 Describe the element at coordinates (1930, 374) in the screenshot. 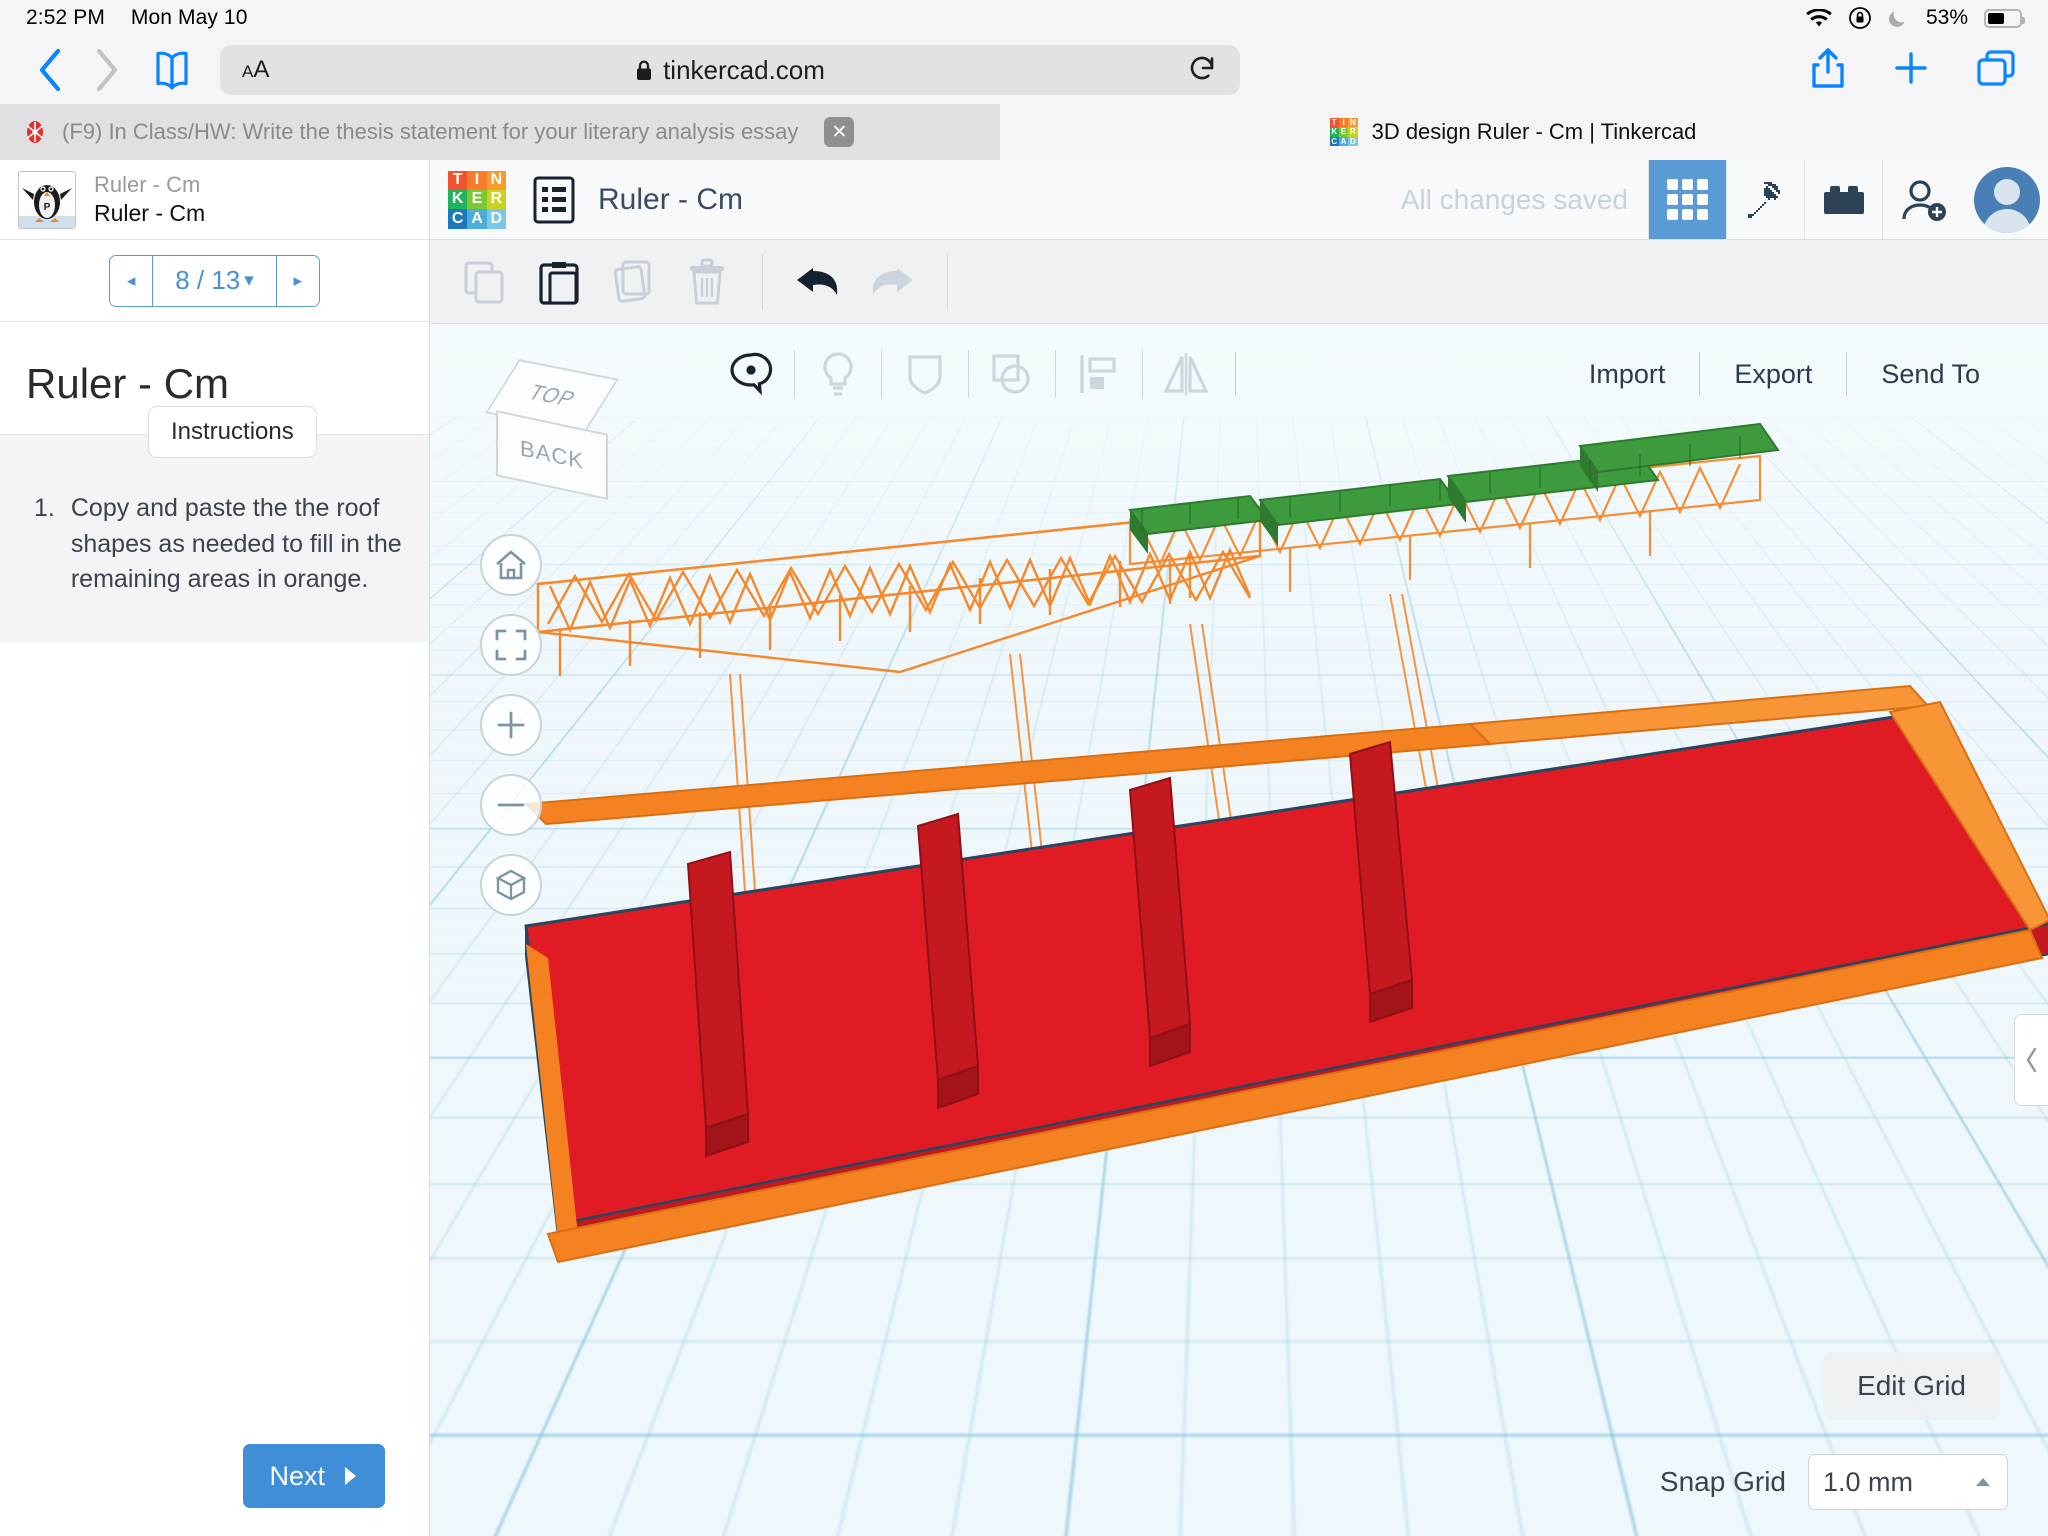

I see `send-to-button: Send To` at that location.